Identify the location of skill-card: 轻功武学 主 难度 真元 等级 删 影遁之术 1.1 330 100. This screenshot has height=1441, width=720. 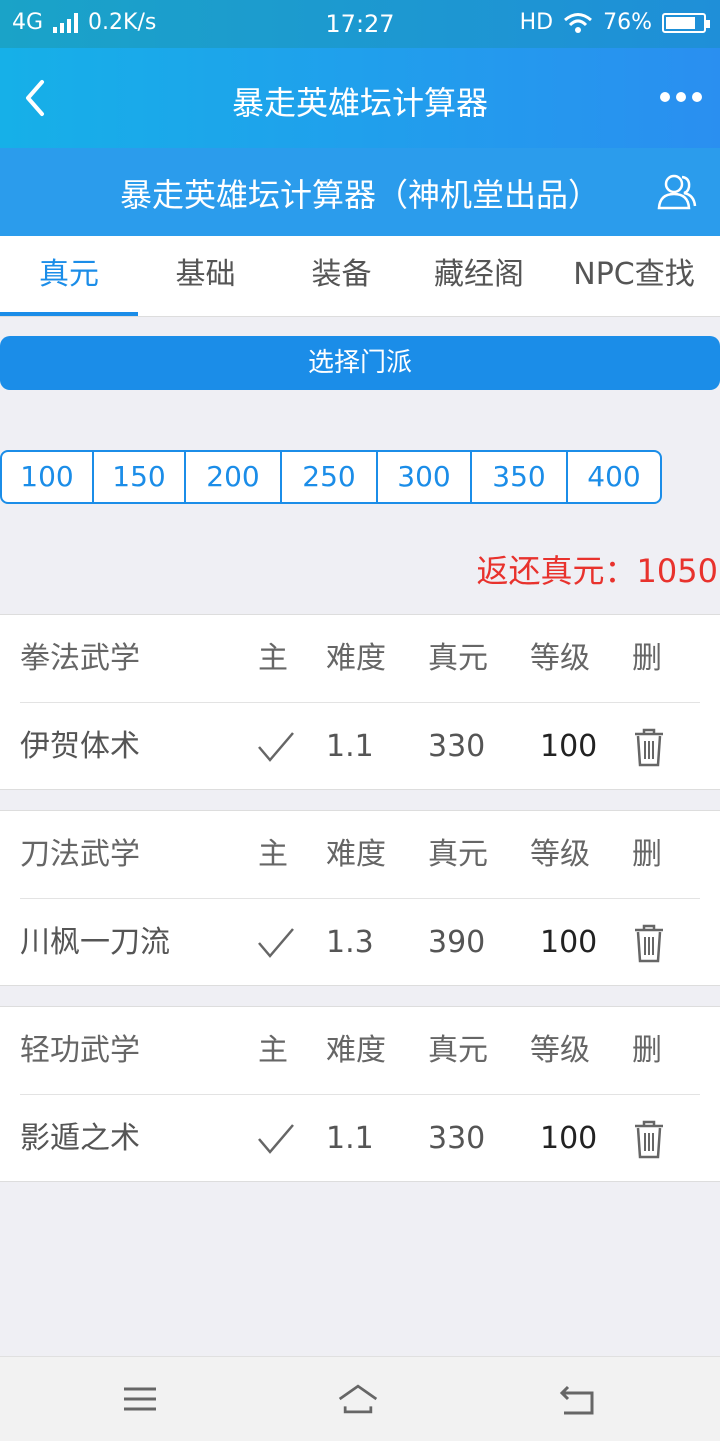
(360, 1094).